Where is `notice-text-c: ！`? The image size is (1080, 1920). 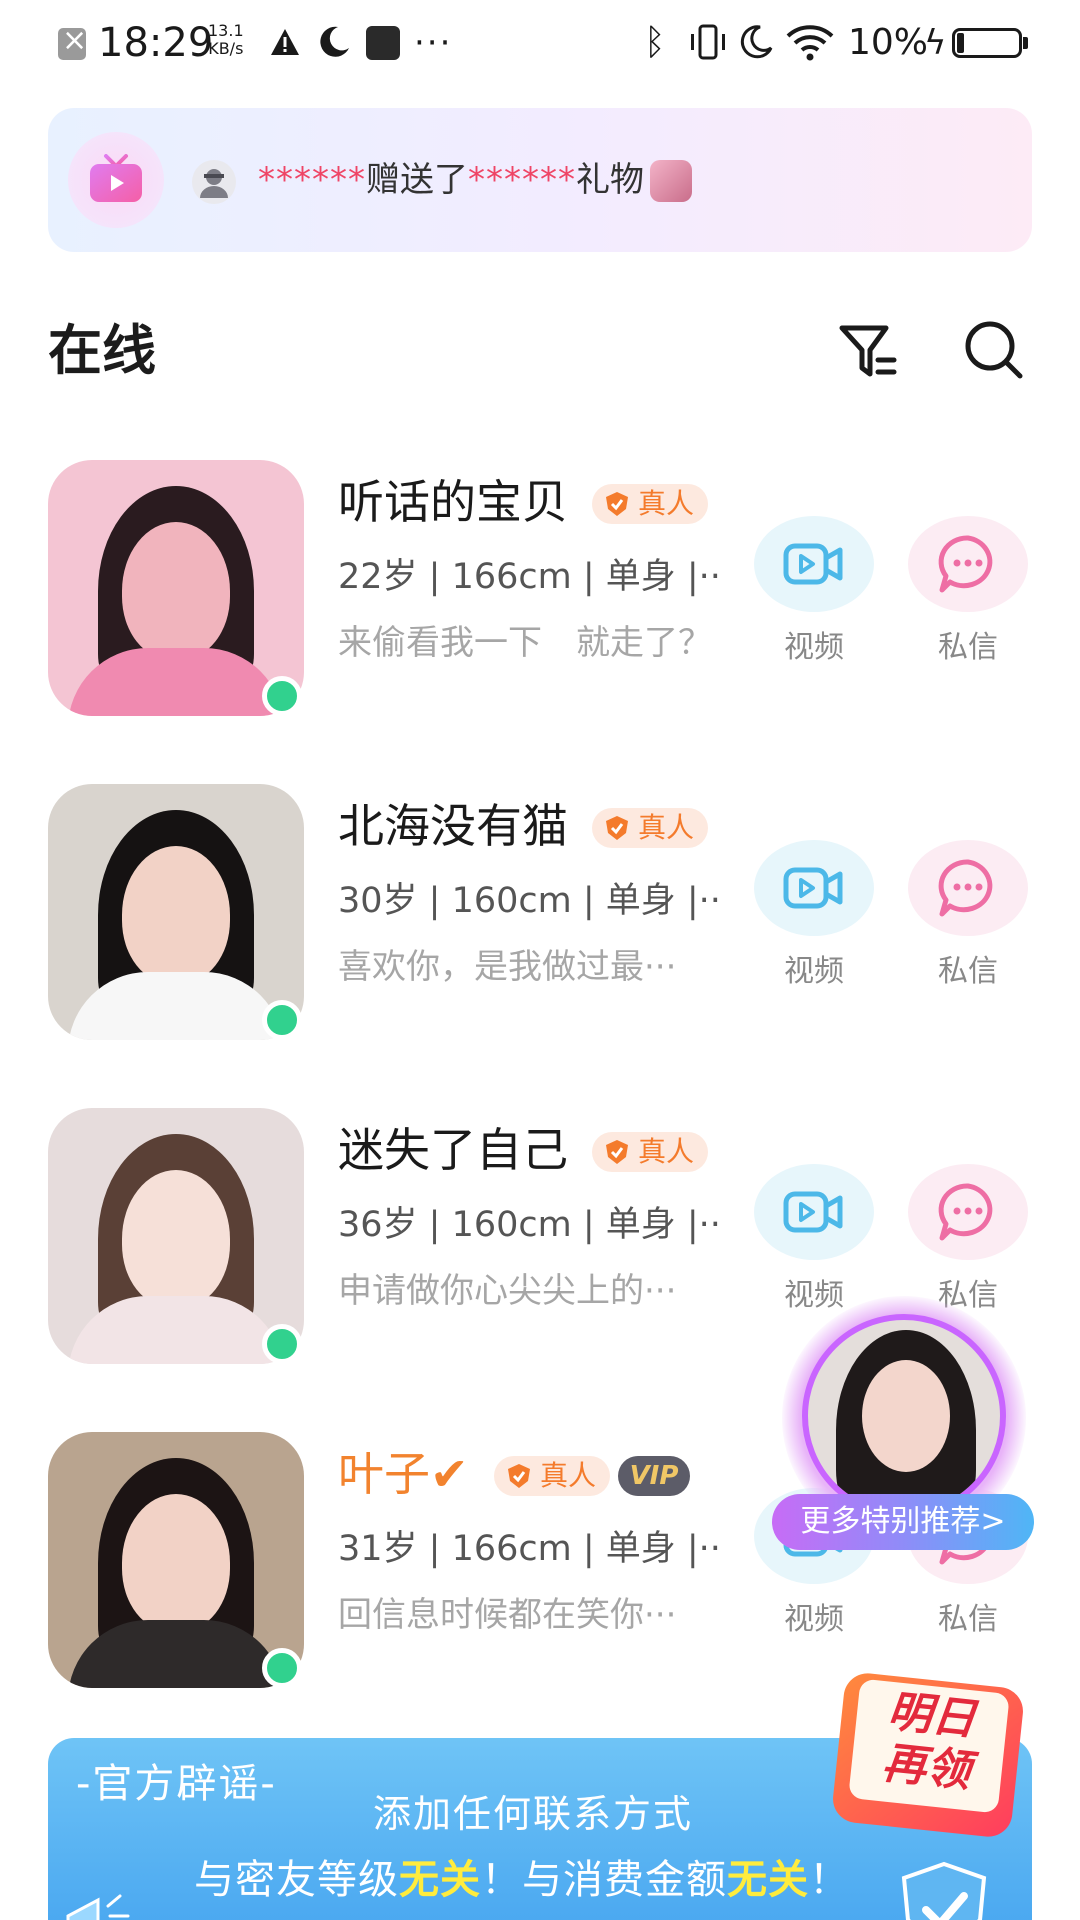
notice-text-c: ！ is located at coordinates (829, 1880).